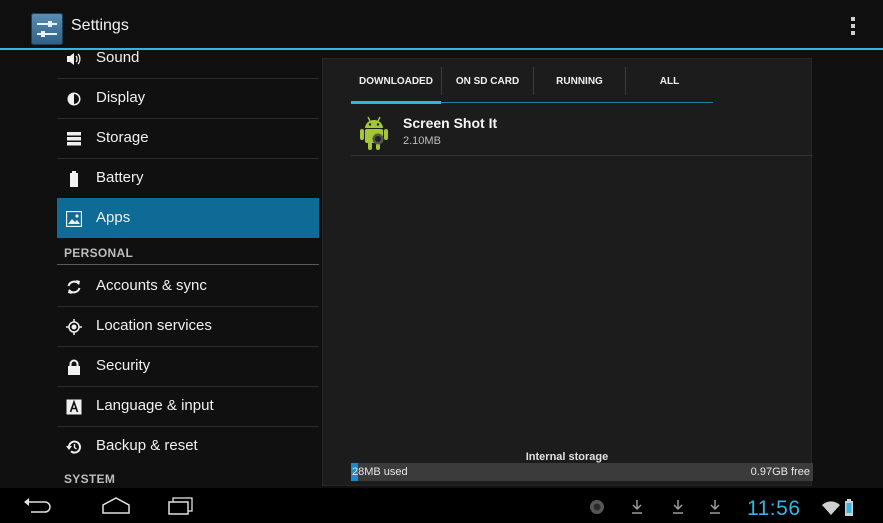 Image resolution: width=883 pixels, height=523 pixels. I want to click on sidebar-item-apps: Apps, so click(188, 218).